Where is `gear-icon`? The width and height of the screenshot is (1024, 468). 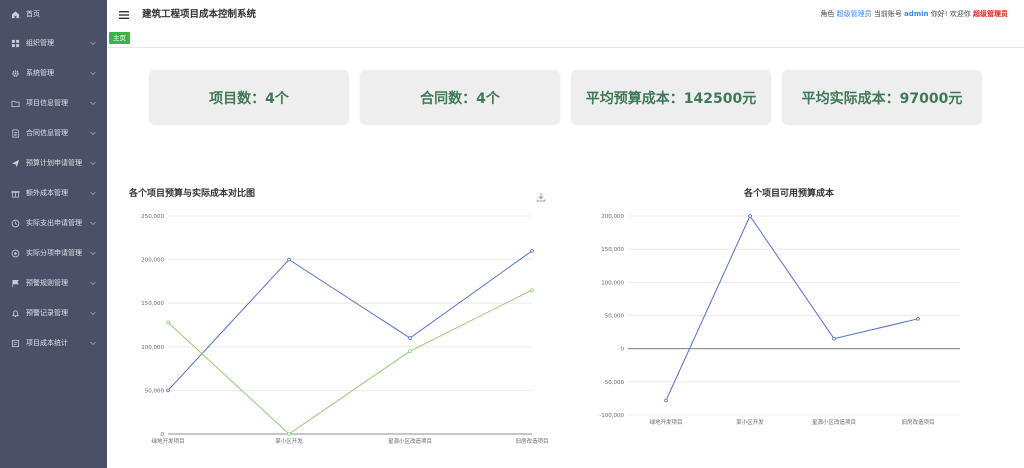 gear-icon is located at coordinates (15, 73).